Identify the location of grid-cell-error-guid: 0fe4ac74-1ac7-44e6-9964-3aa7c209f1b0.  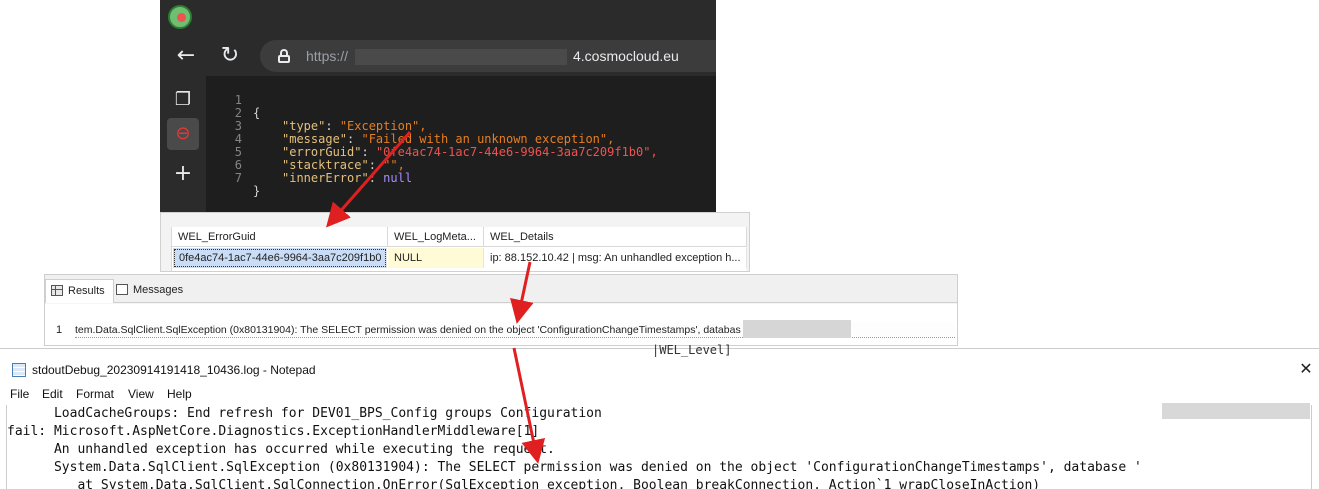
(280, 258).